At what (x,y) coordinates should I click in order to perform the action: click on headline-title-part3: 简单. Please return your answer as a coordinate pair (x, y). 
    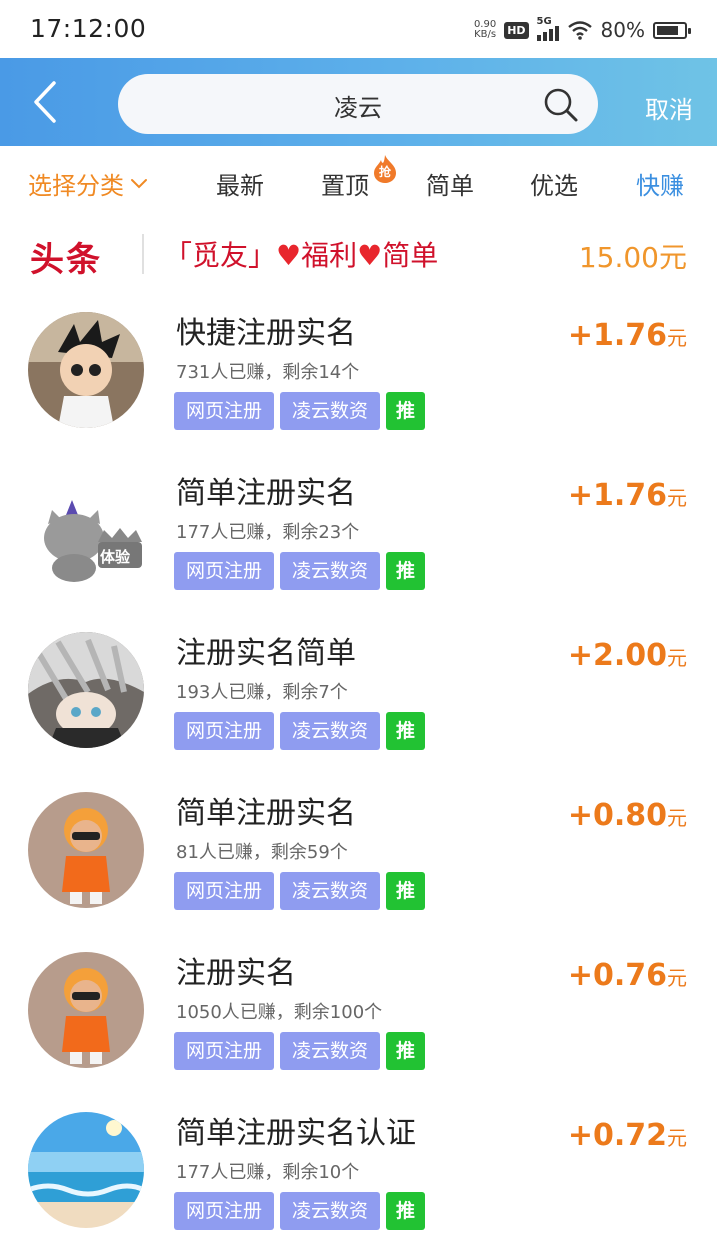
    Looking at the image, I should click on (410, 255).